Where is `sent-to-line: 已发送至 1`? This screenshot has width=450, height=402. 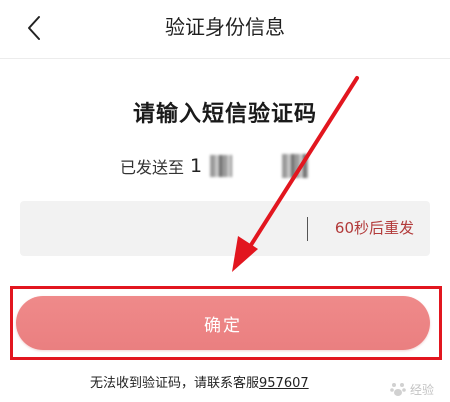 sent-to-line: 已发送至 1 is located at coordinates (214, 166).